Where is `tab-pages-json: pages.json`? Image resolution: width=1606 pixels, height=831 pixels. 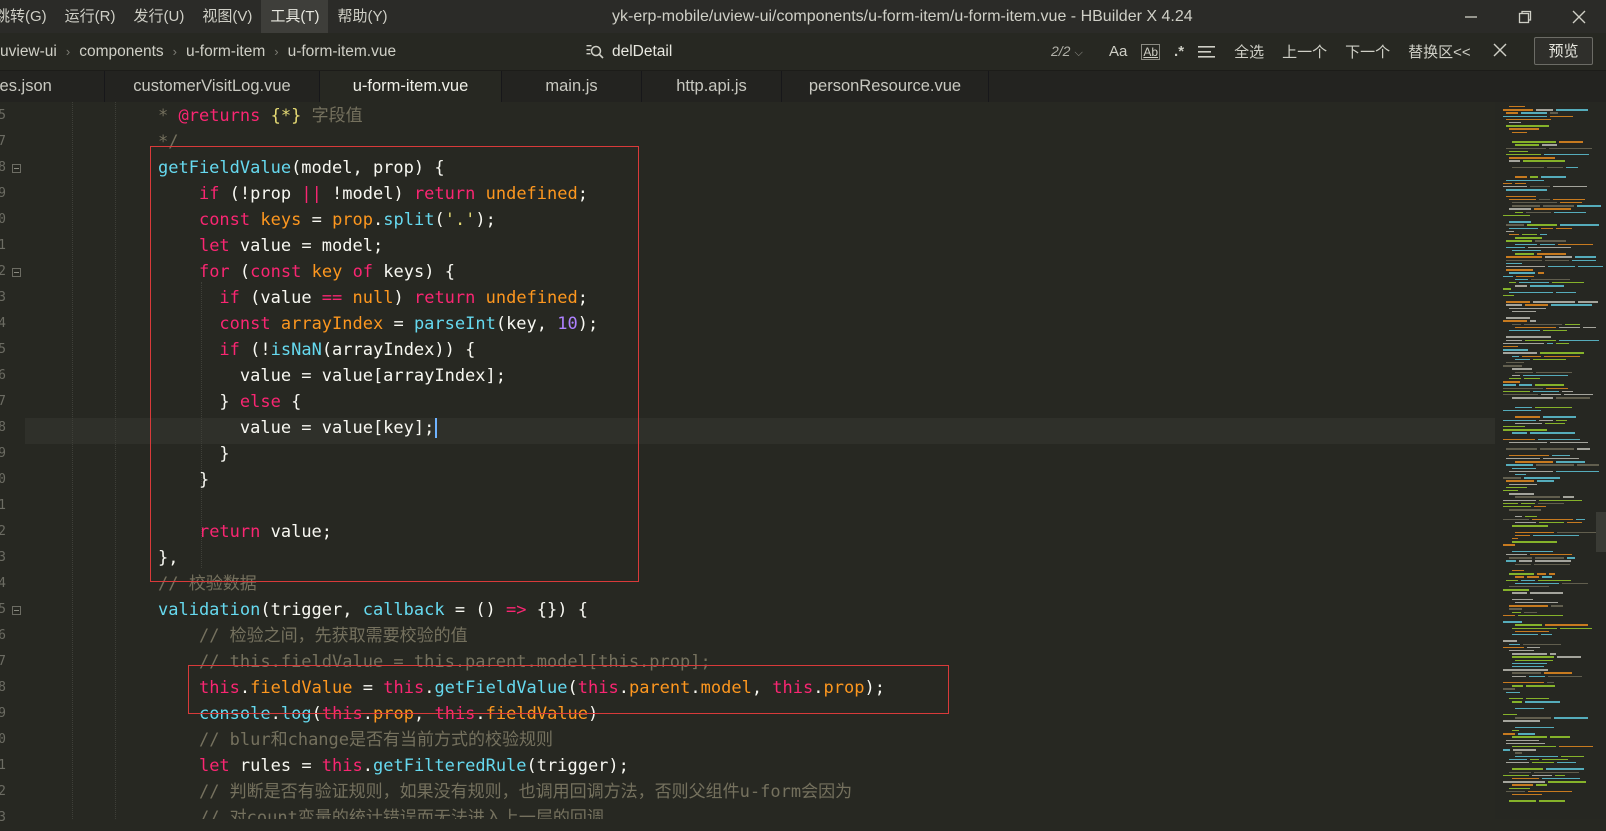 tab-pages-json: pages.json is located at coordinates (52, 86).